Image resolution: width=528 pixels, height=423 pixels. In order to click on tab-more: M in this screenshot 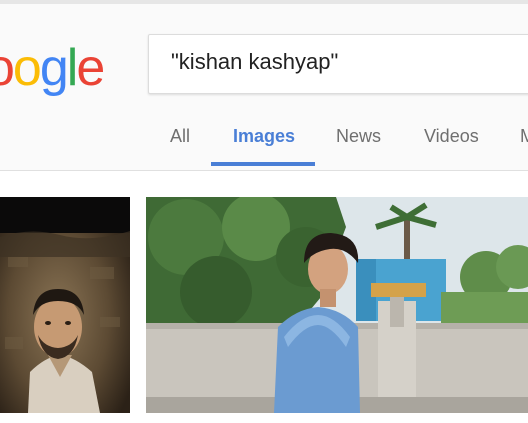, I will do `click(524, 136)`.